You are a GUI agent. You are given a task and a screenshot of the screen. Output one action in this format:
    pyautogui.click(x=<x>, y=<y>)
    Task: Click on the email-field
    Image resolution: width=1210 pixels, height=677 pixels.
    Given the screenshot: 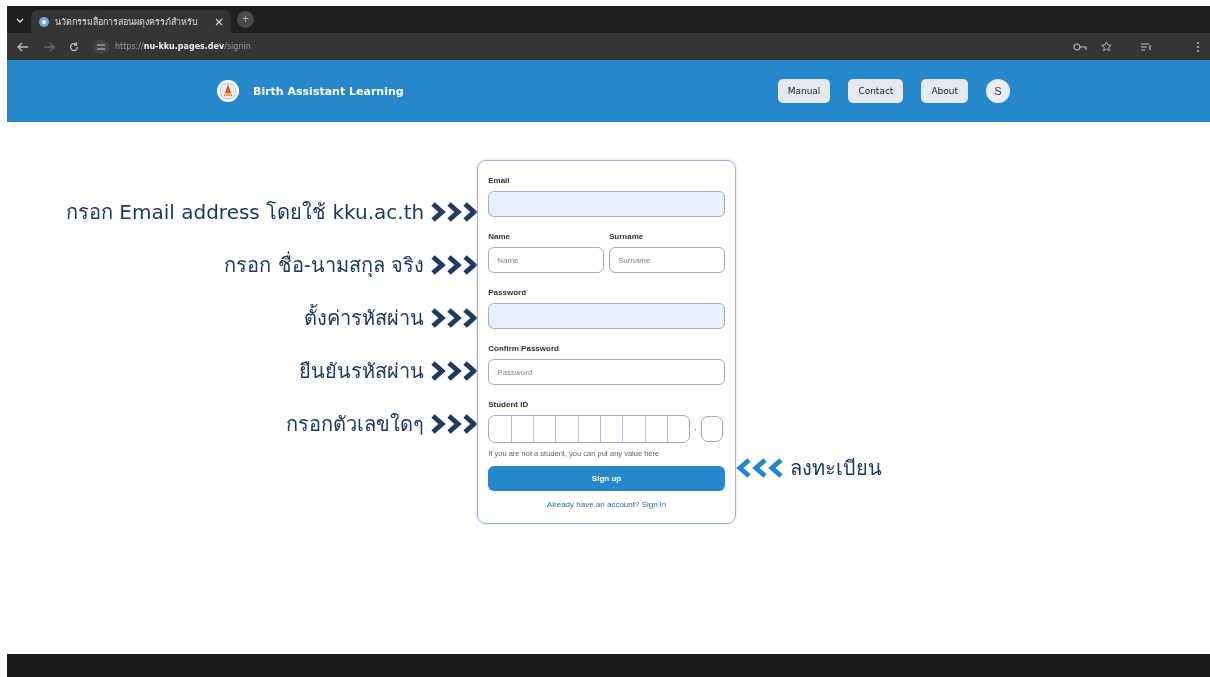 What is the action you would take?
    pyautogui.click(x=606, y=204)
    